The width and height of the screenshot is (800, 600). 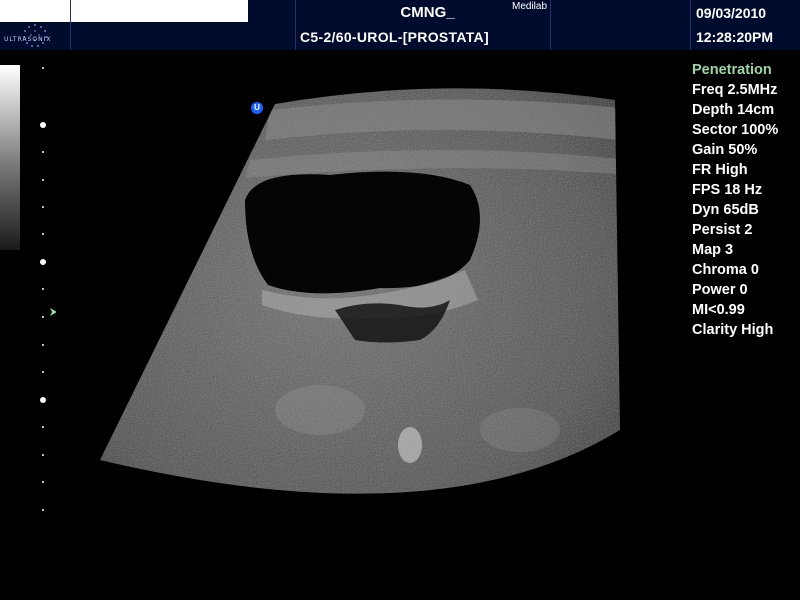 What do you see at coordinates (53, 312) in the screenshot?
I see `focus-marker-icon` at bounding box center [53, 312].